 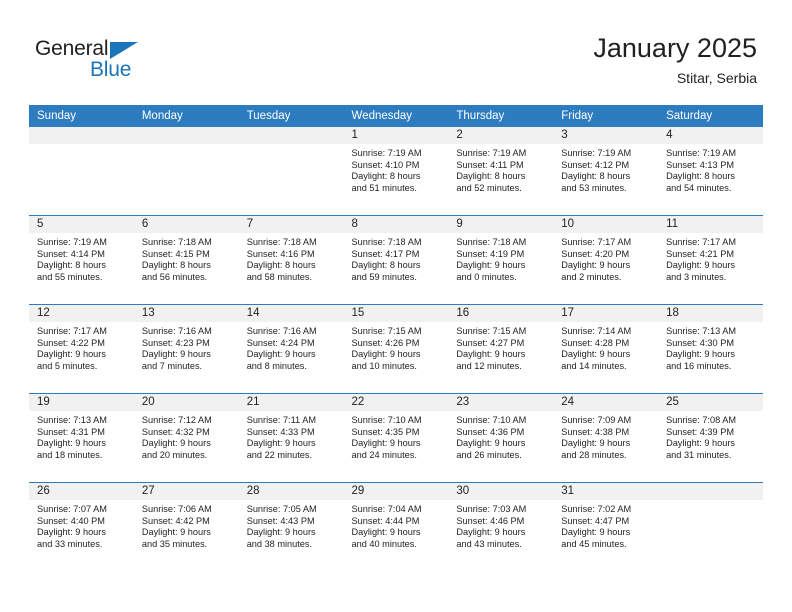 I want to click on daylight-minutes: and 10 minutes., so click(x=384, y=365).